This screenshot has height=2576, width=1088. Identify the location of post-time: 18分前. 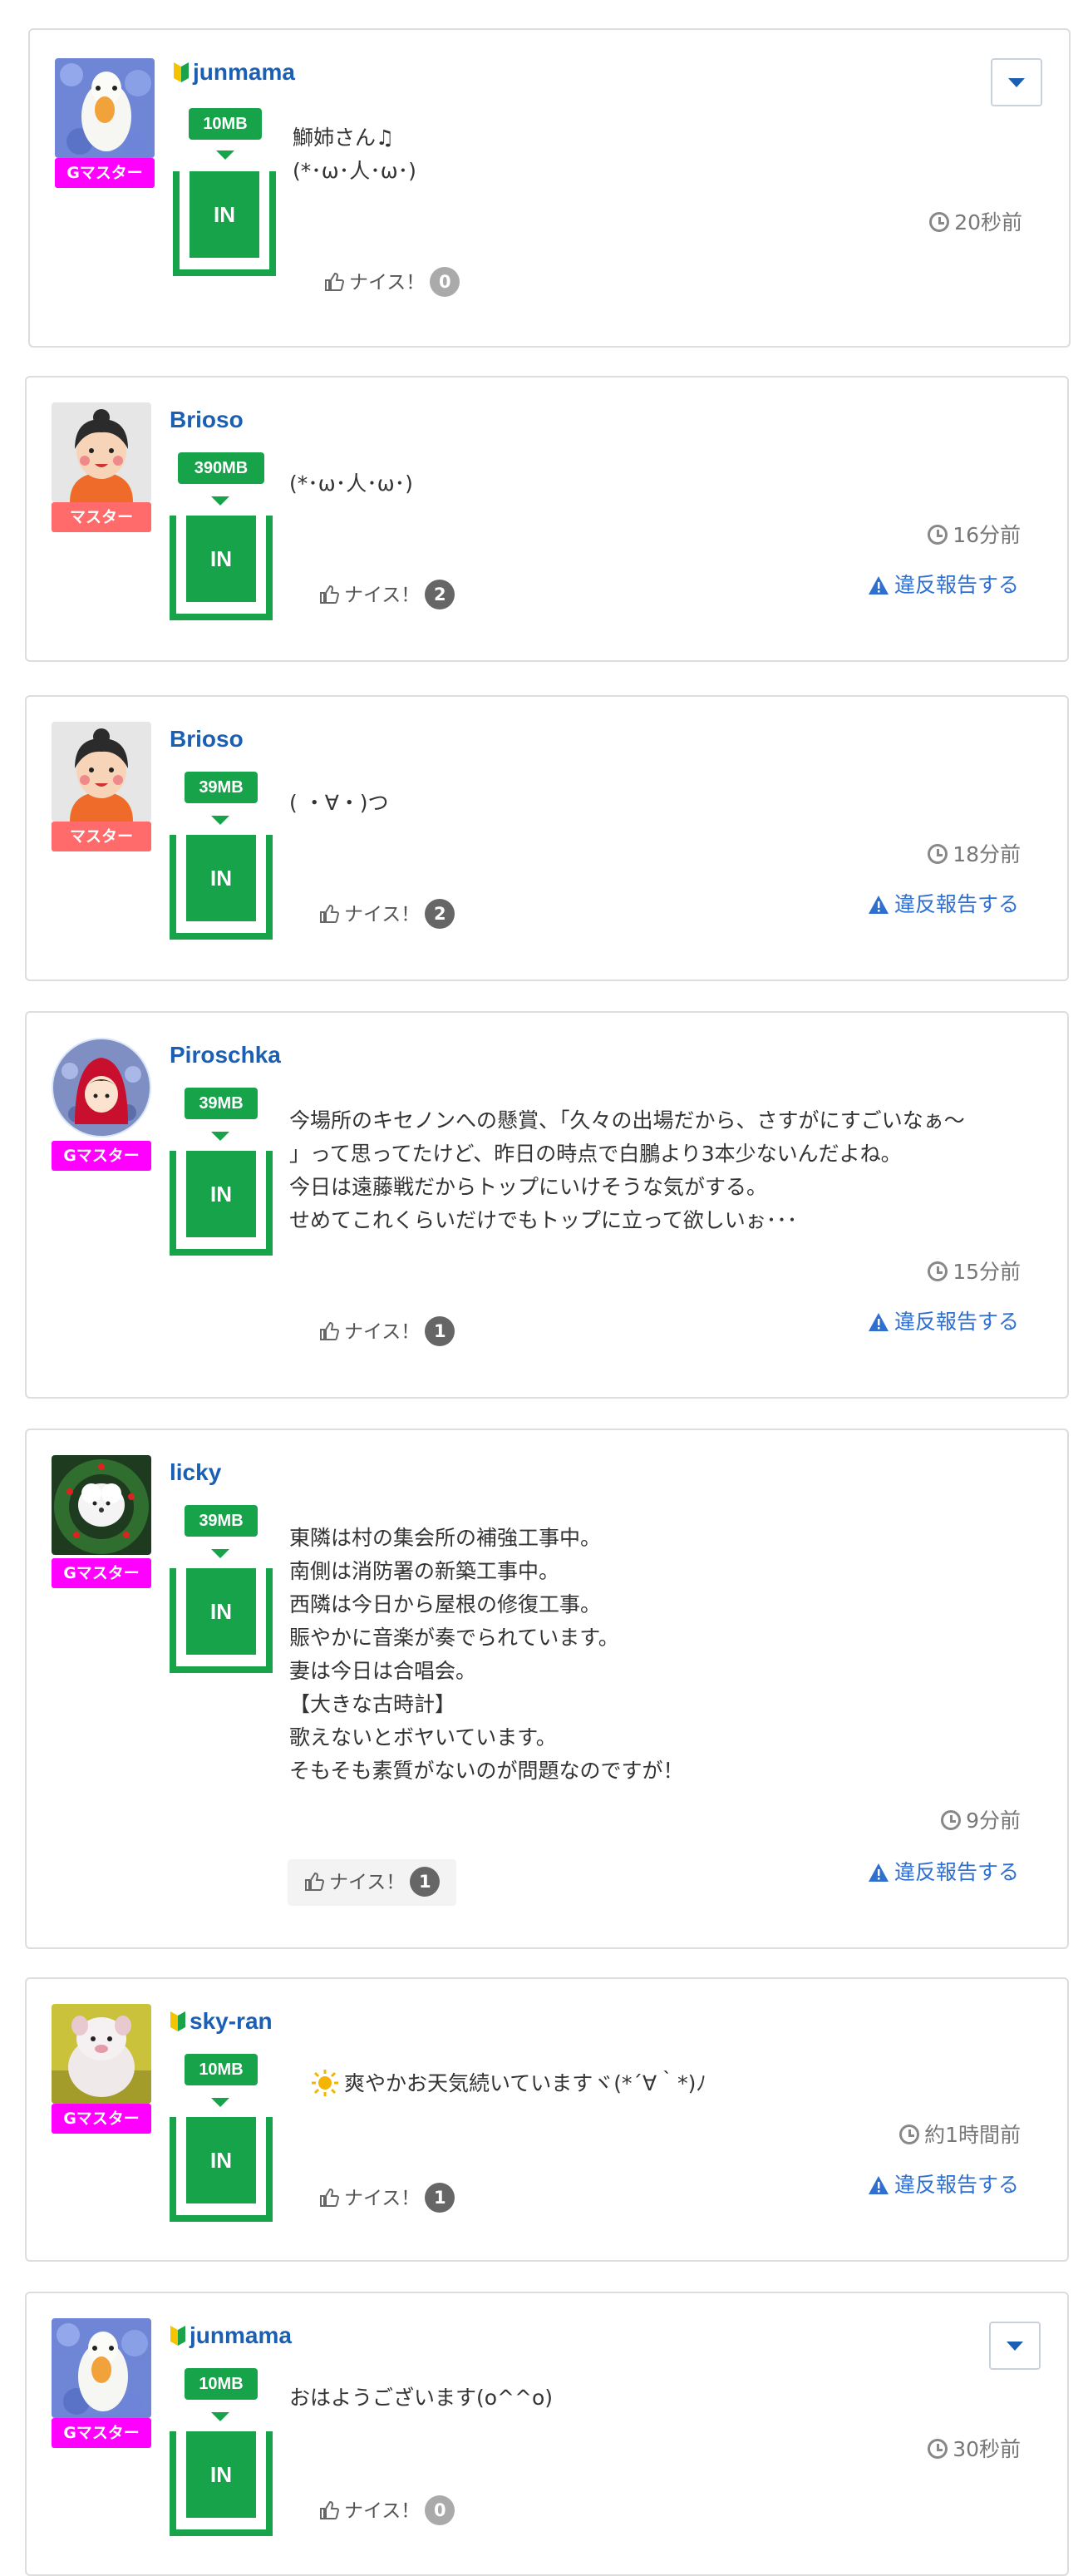
(975, 854).